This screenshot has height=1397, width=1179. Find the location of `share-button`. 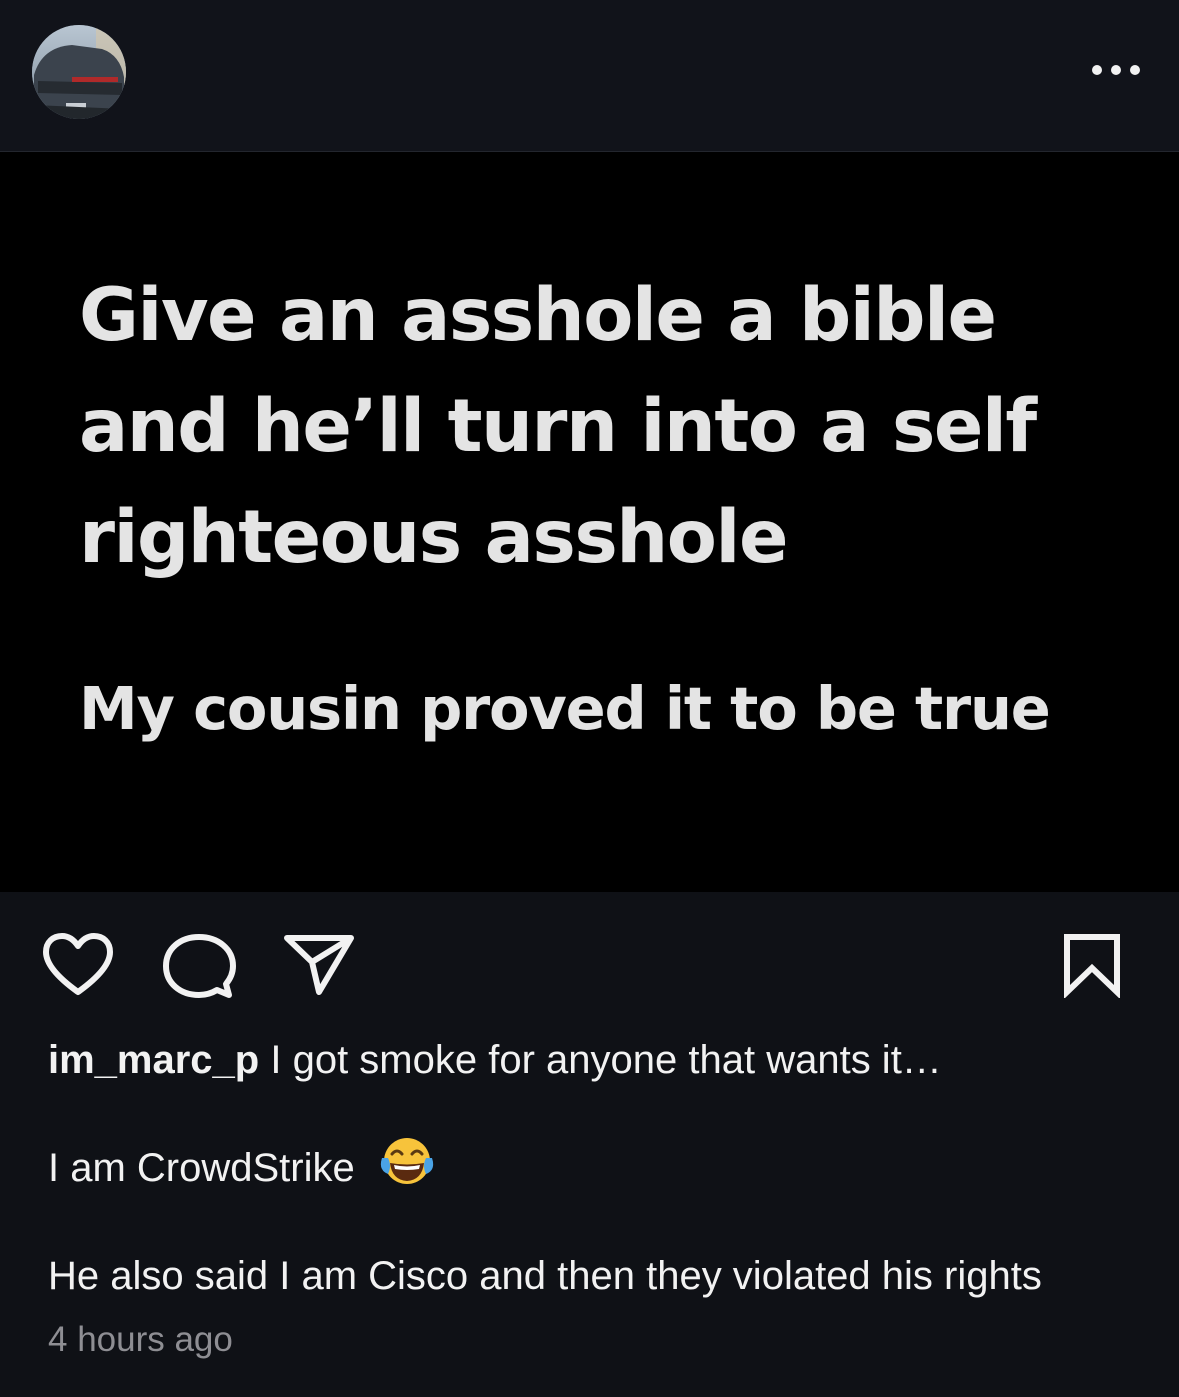

share-button is located at coordinates (319, 964).